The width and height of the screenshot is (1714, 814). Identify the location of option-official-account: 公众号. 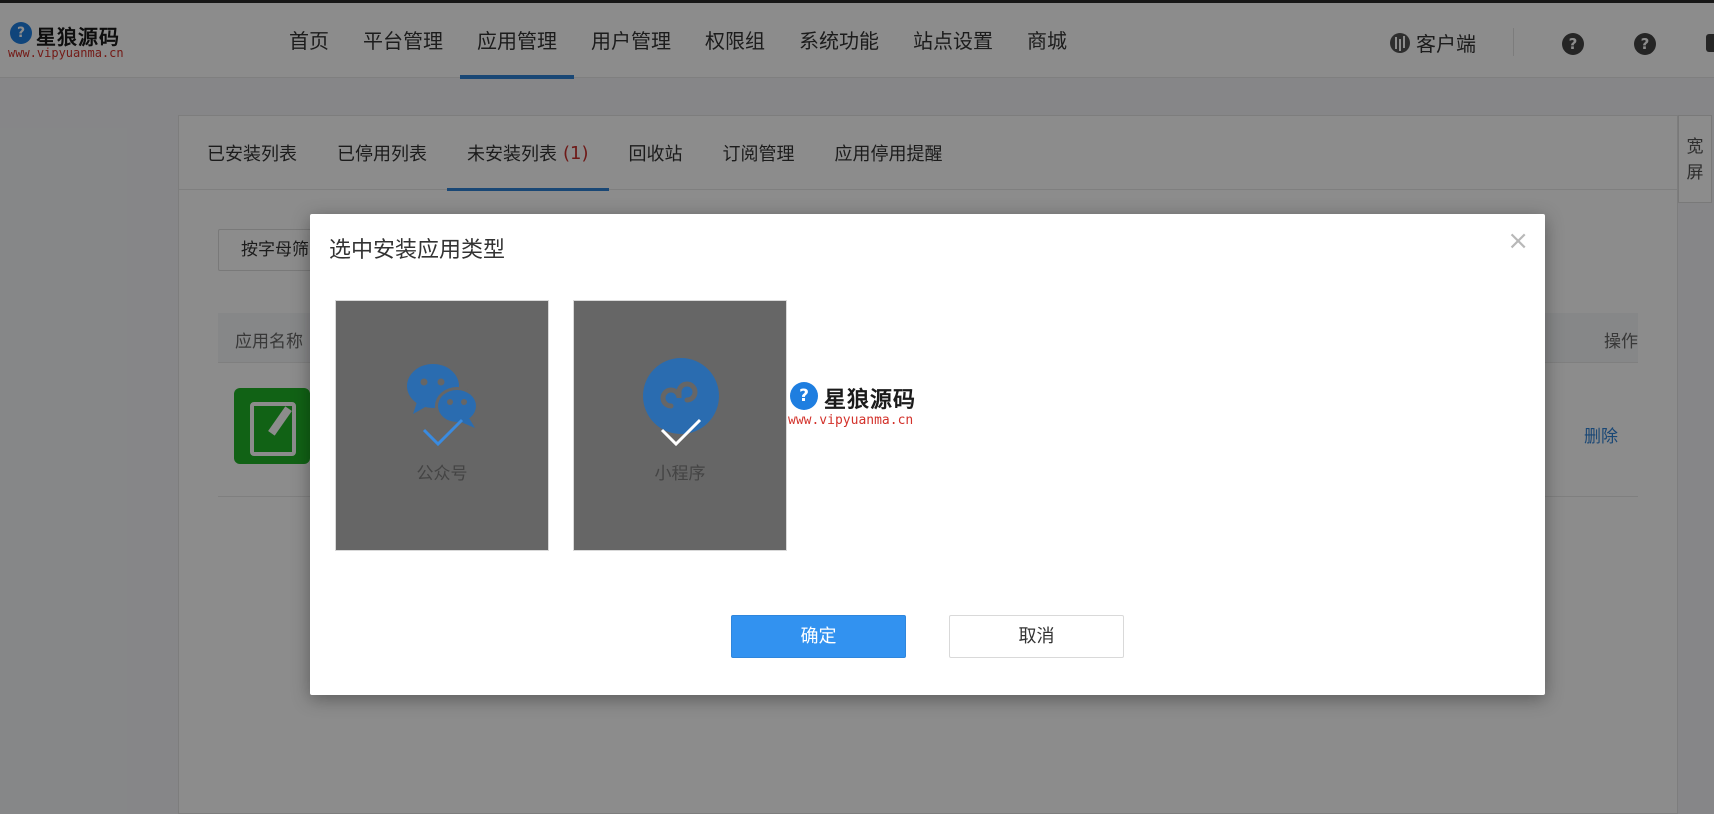
(442, 425).